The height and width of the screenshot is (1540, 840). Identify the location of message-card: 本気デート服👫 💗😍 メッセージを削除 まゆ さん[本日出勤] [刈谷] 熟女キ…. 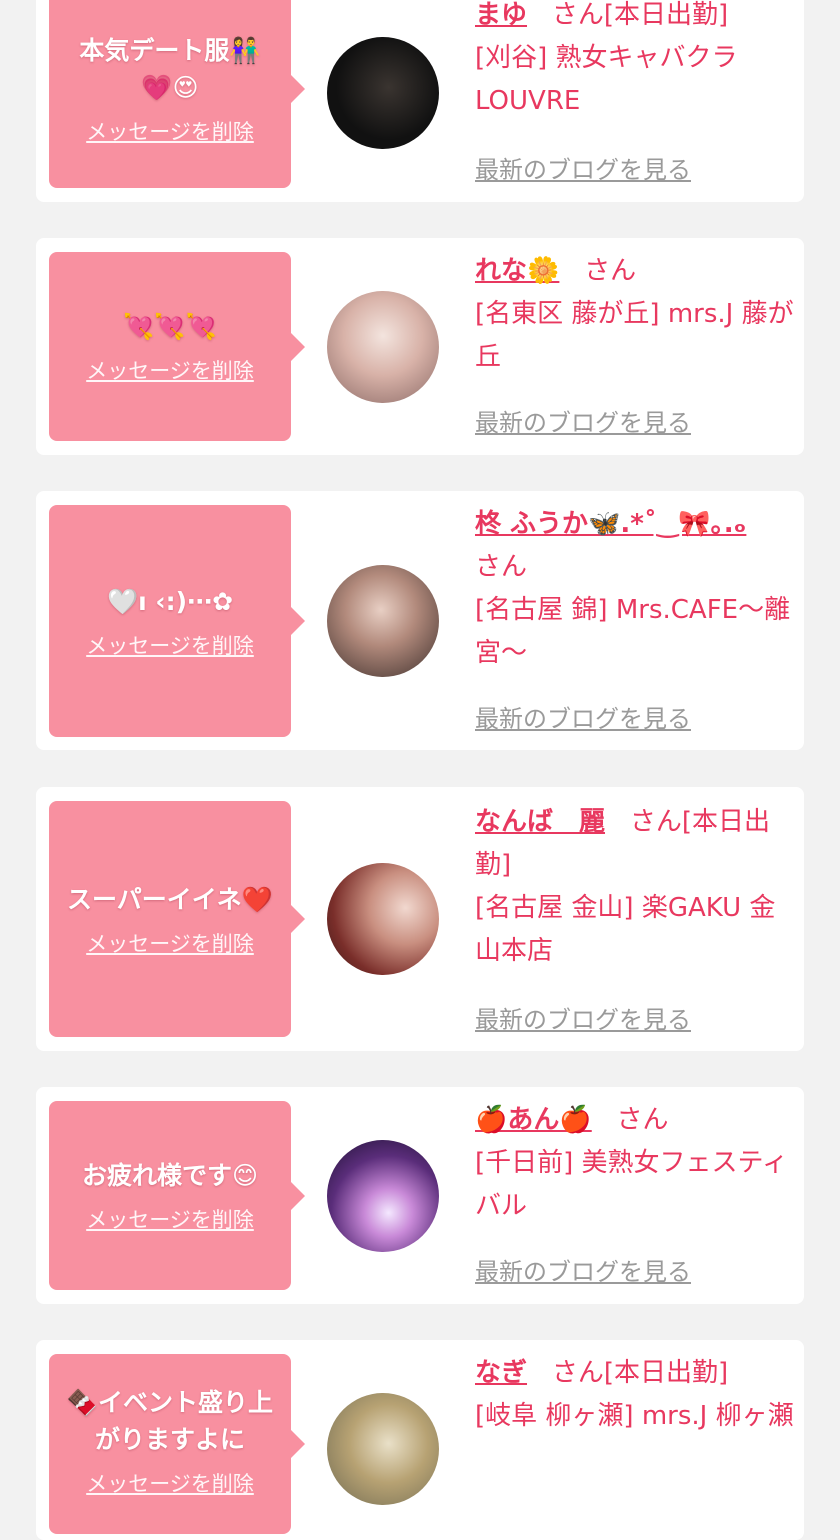
(420, 101).